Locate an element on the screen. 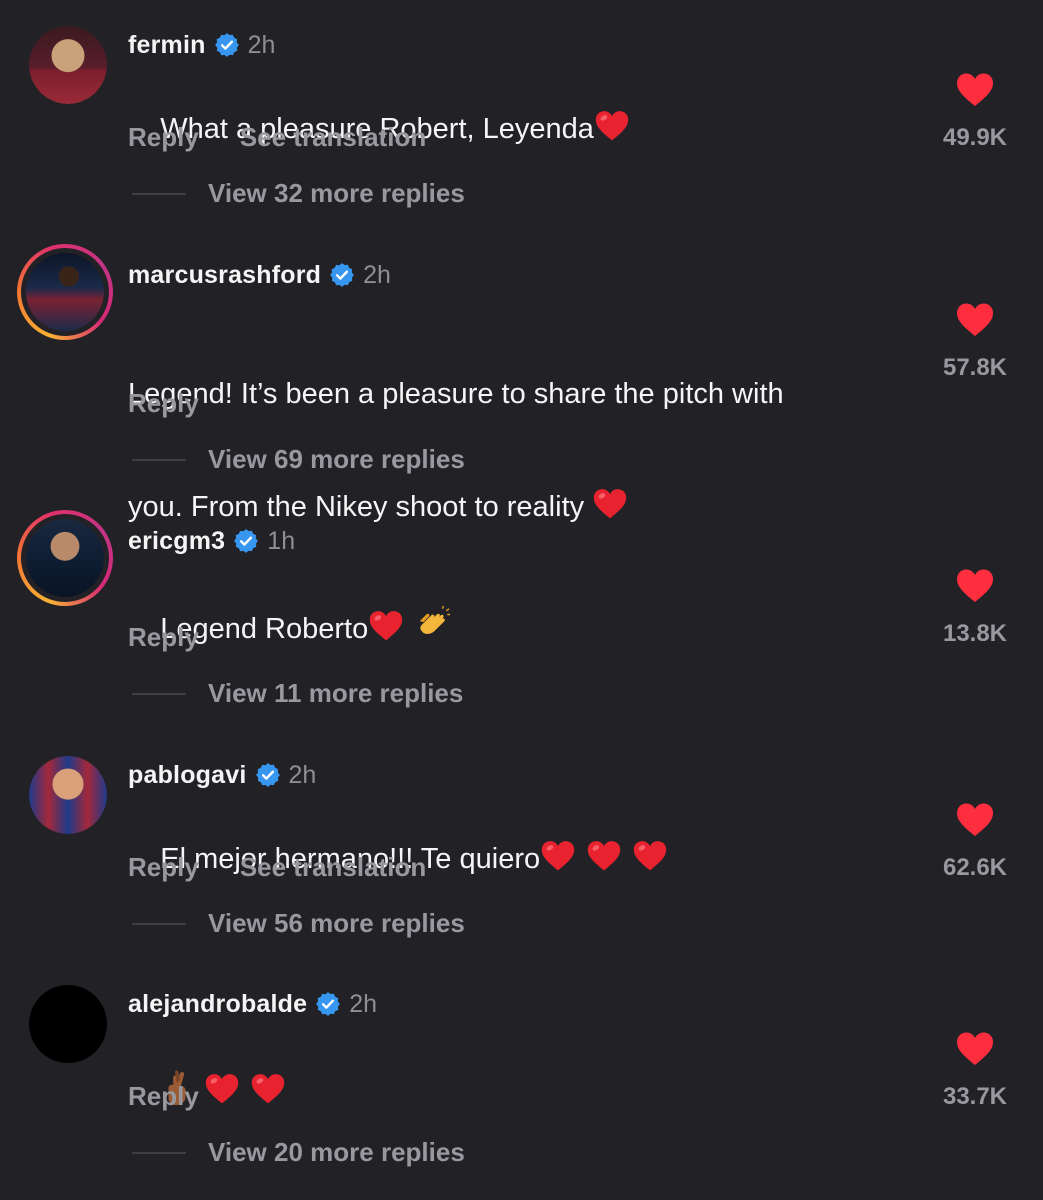  username: ericgm3 is located at coordinates (176, 541).